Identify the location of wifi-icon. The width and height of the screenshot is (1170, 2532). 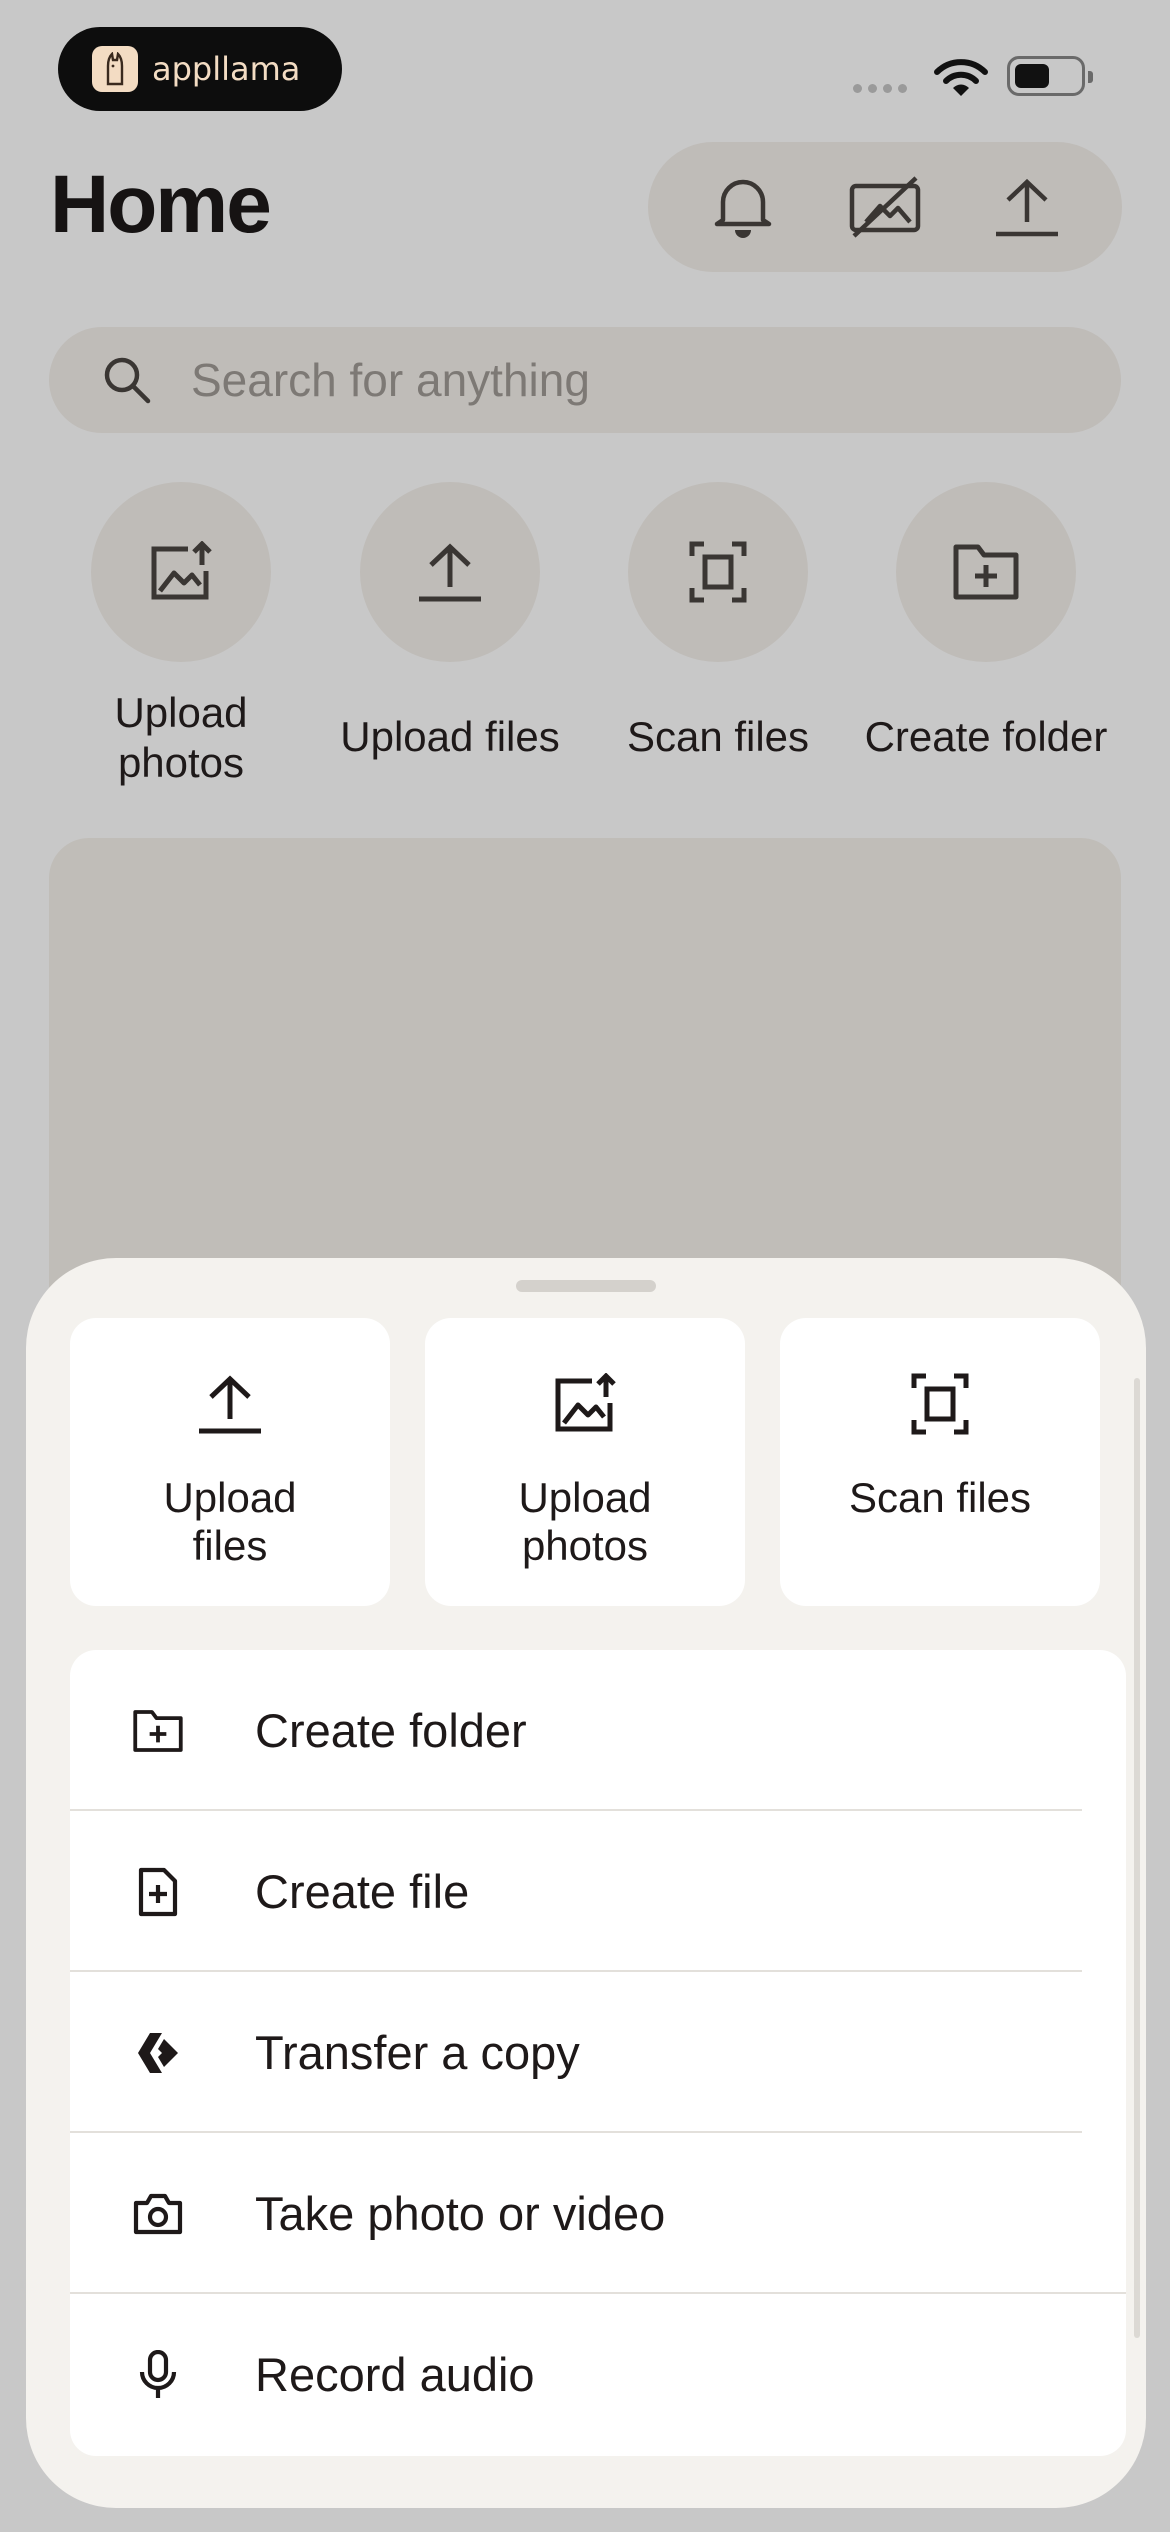
(961, 80).